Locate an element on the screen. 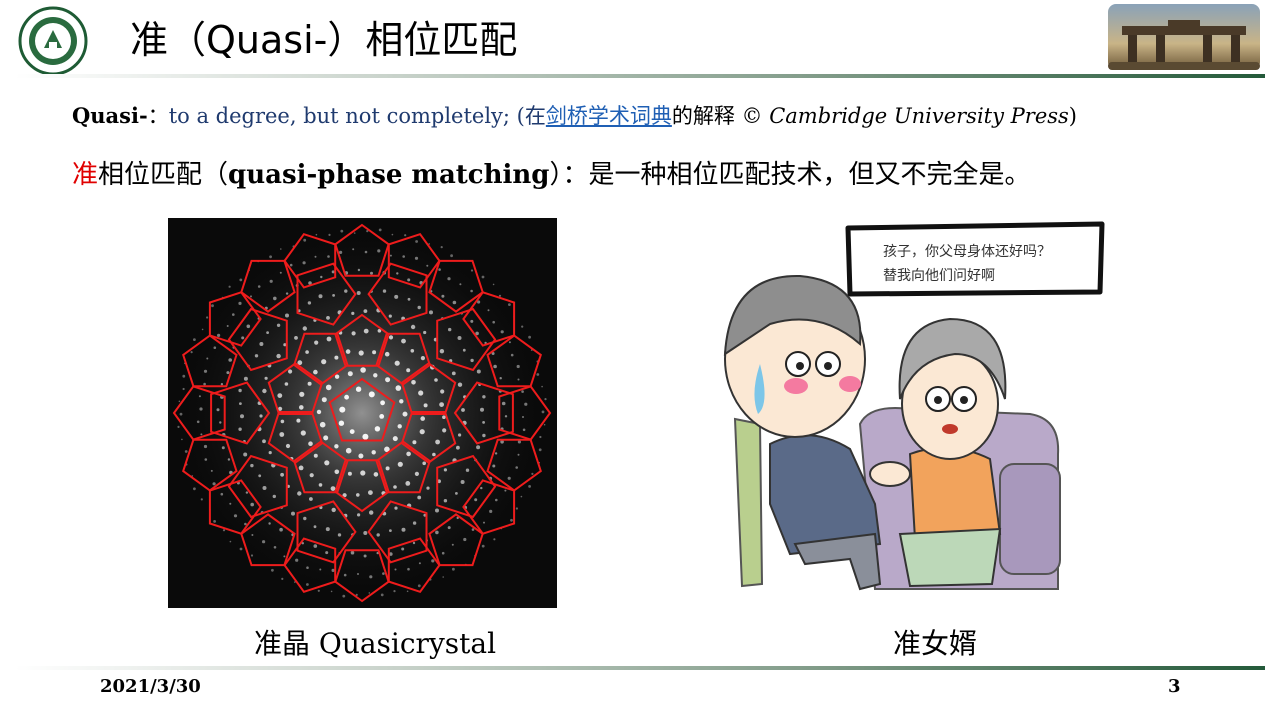  cambridge-dictionary-link: 剑桥学术词典 is located at coordinates (609, 116).